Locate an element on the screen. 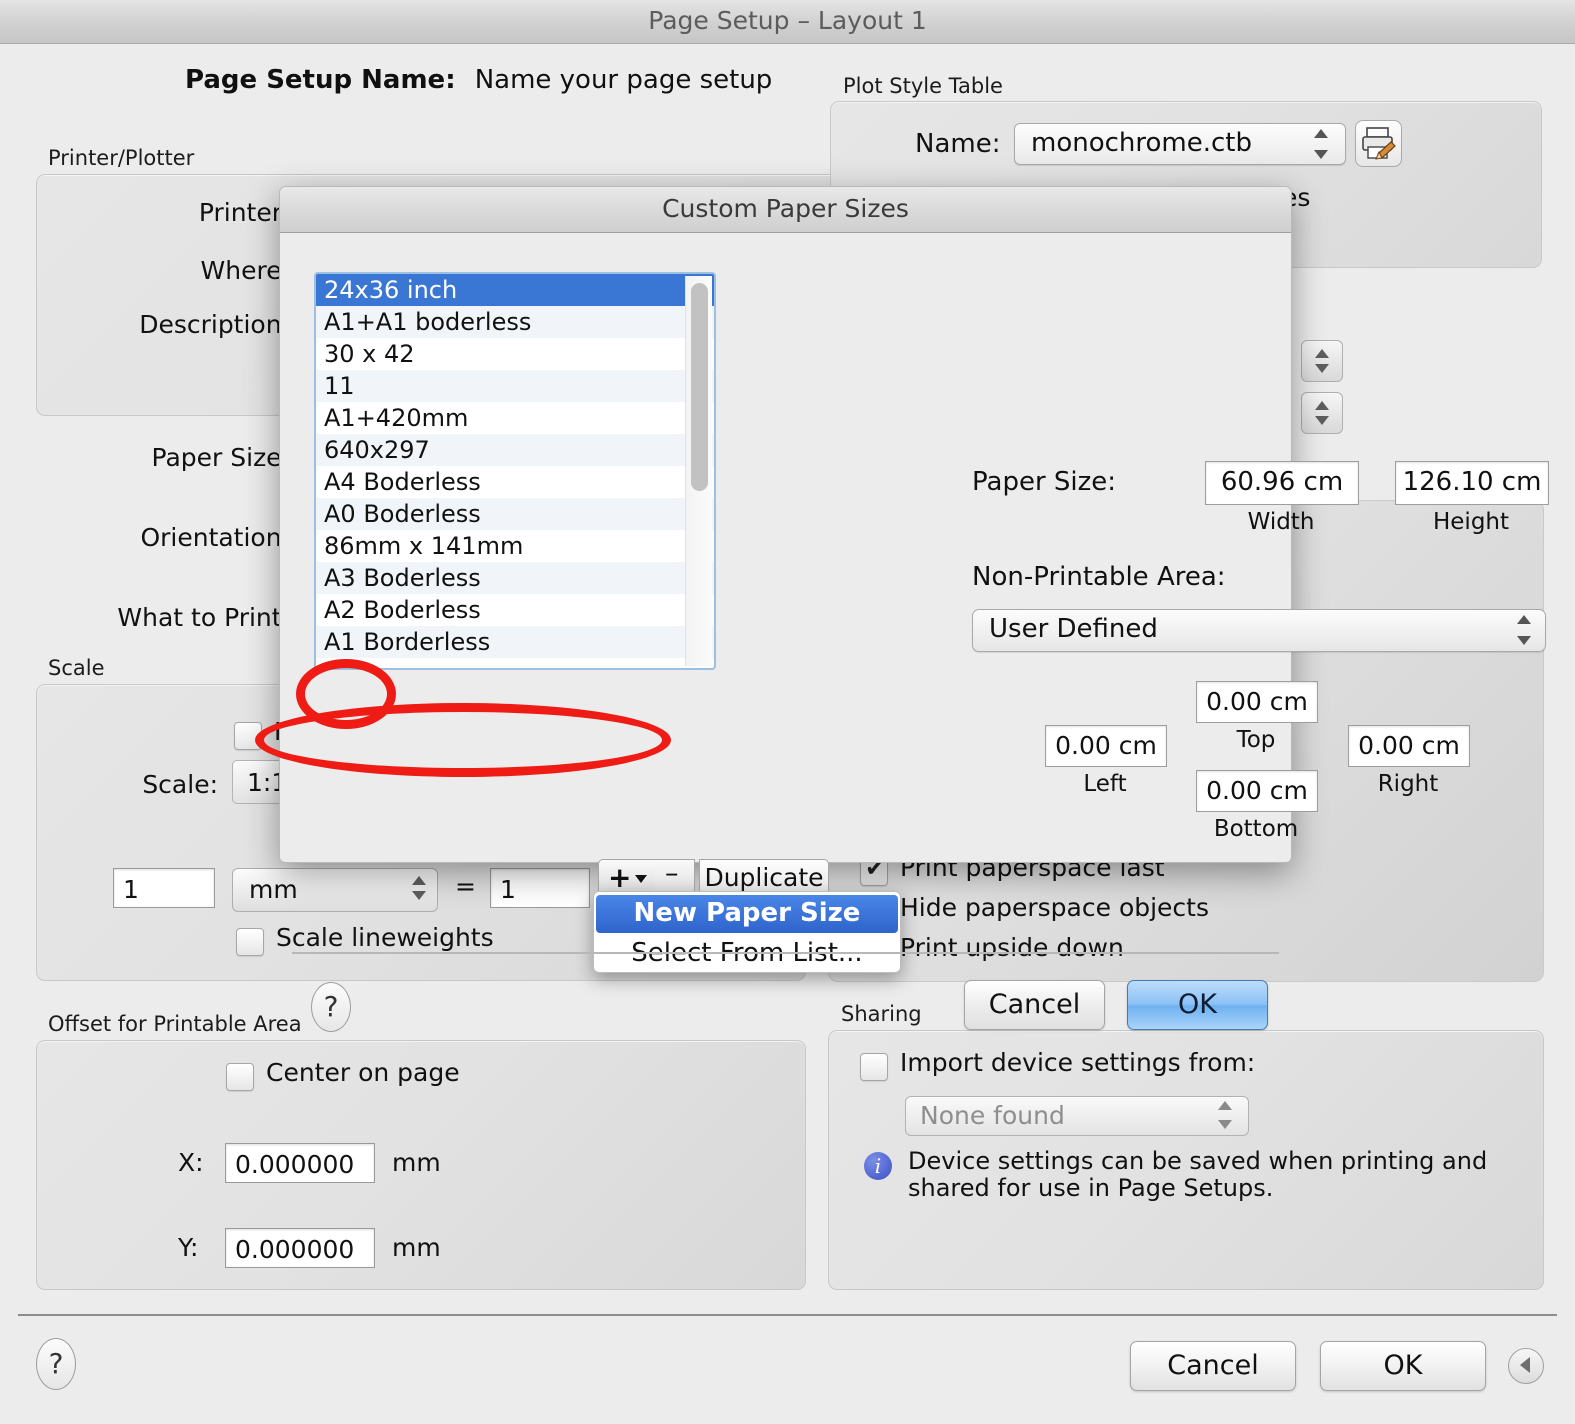 This screenshot has width=1575, height=1424. fit-to-paper-checkbox is located at coordinates (248, 736).